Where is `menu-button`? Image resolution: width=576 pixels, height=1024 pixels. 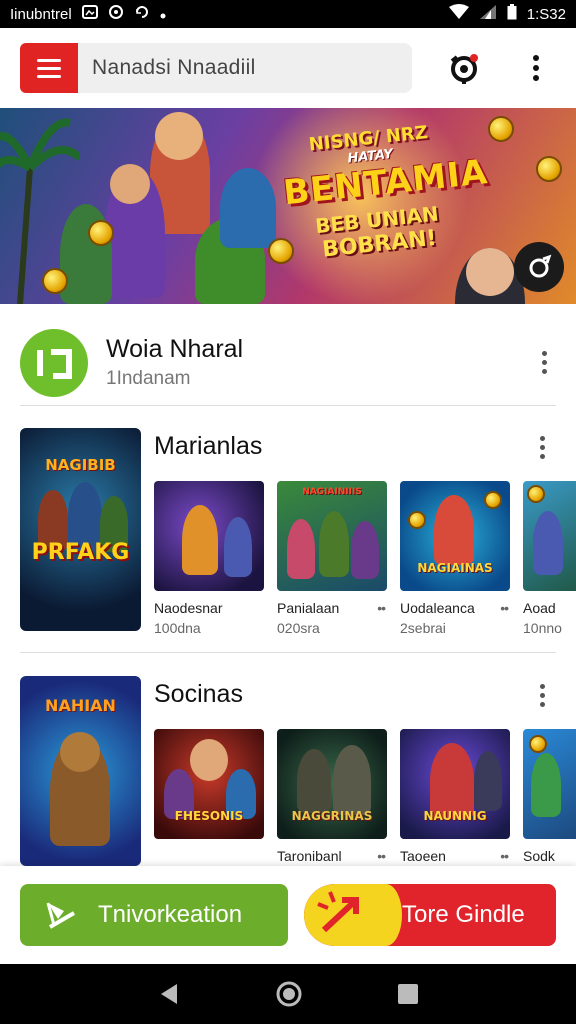
menu-button is located at coordinates (49, 68).